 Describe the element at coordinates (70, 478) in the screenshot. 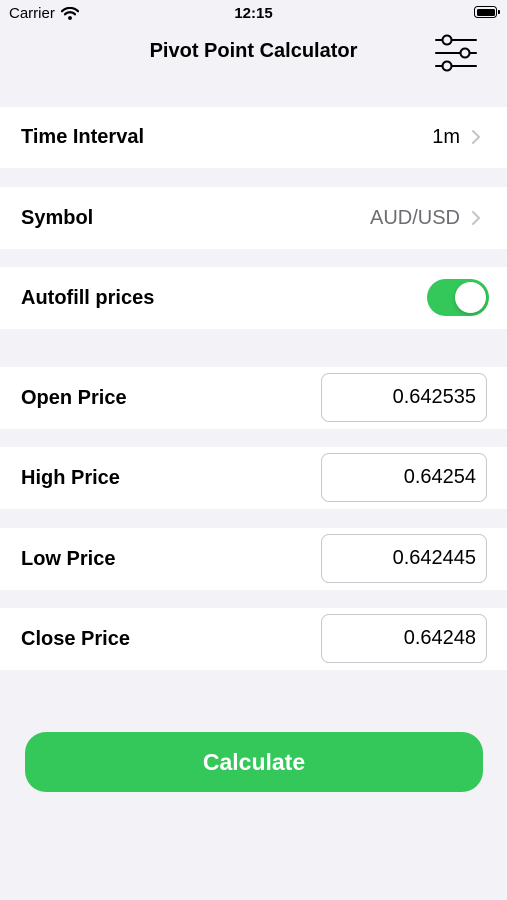

I see `high-price-label: High Price` at that location.